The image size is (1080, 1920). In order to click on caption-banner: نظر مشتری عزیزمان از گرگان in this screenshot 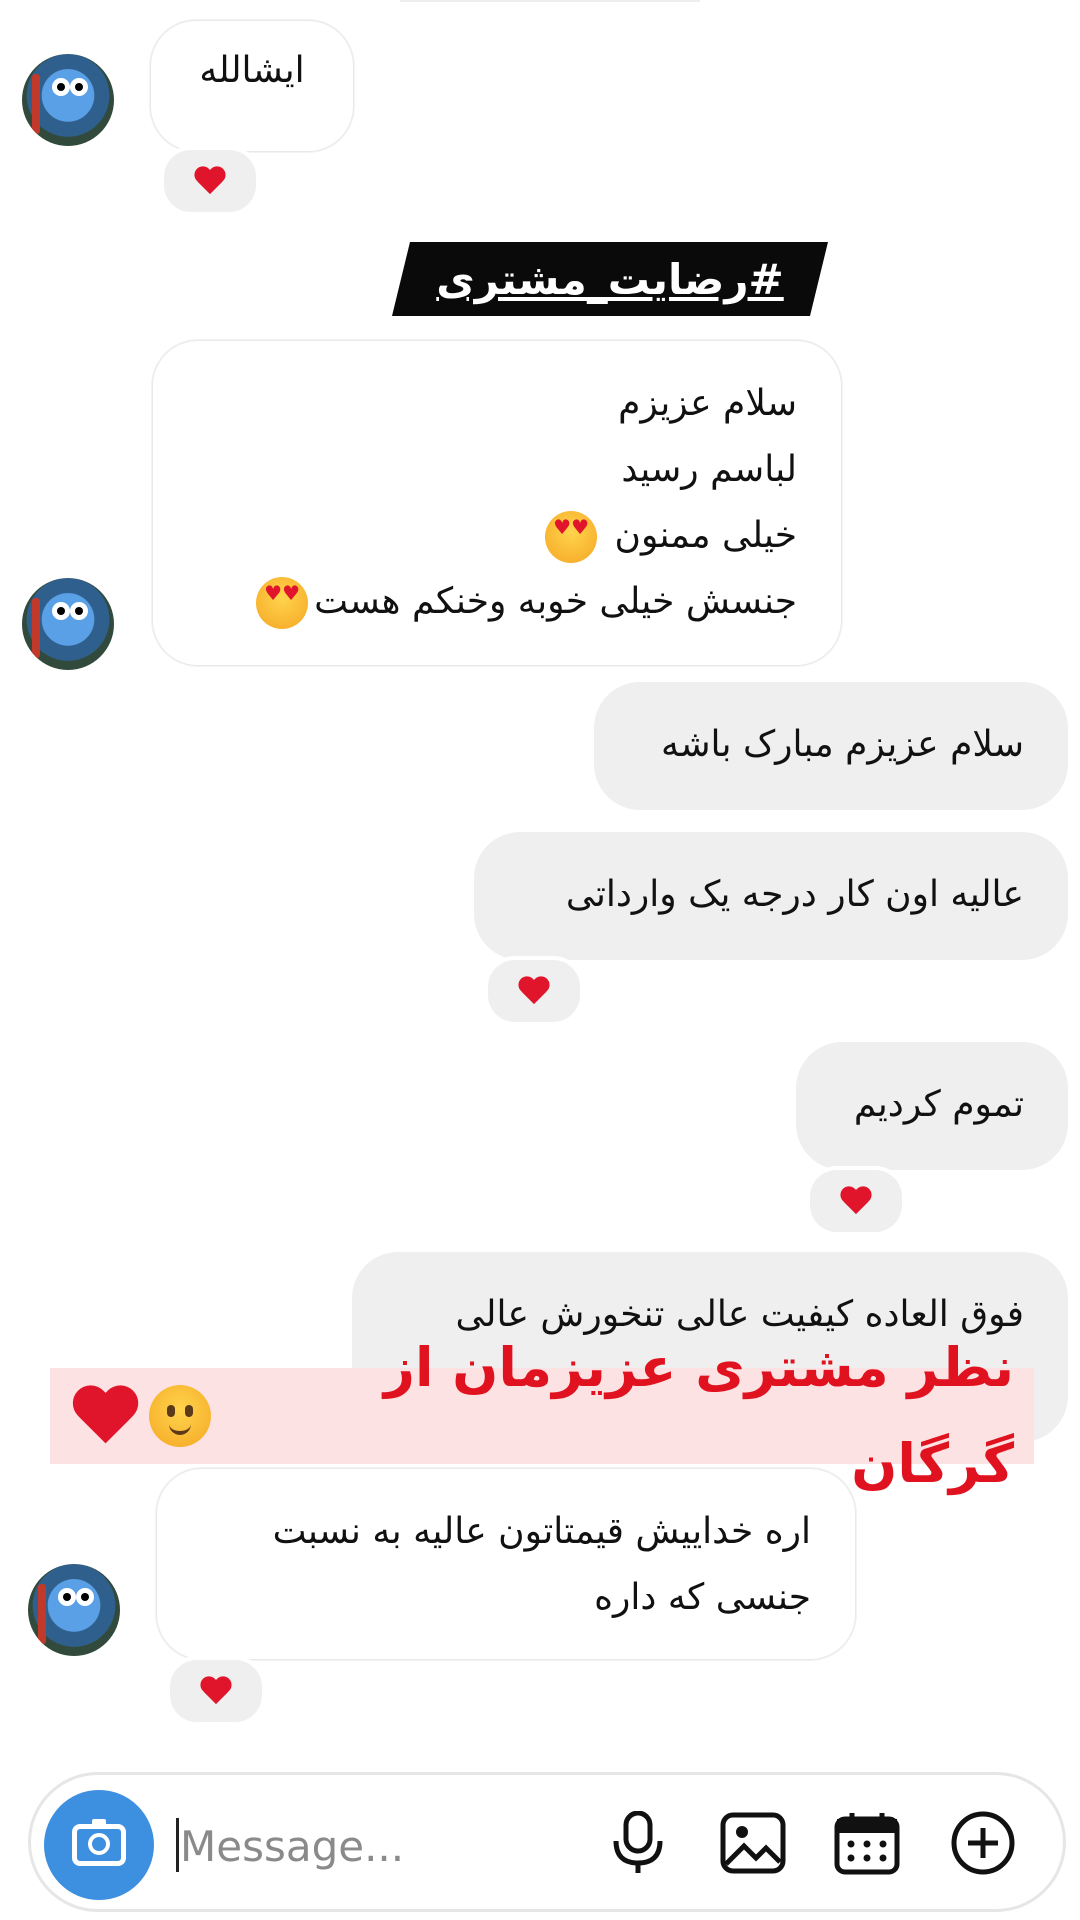, I will do `click(542, 1415)`.